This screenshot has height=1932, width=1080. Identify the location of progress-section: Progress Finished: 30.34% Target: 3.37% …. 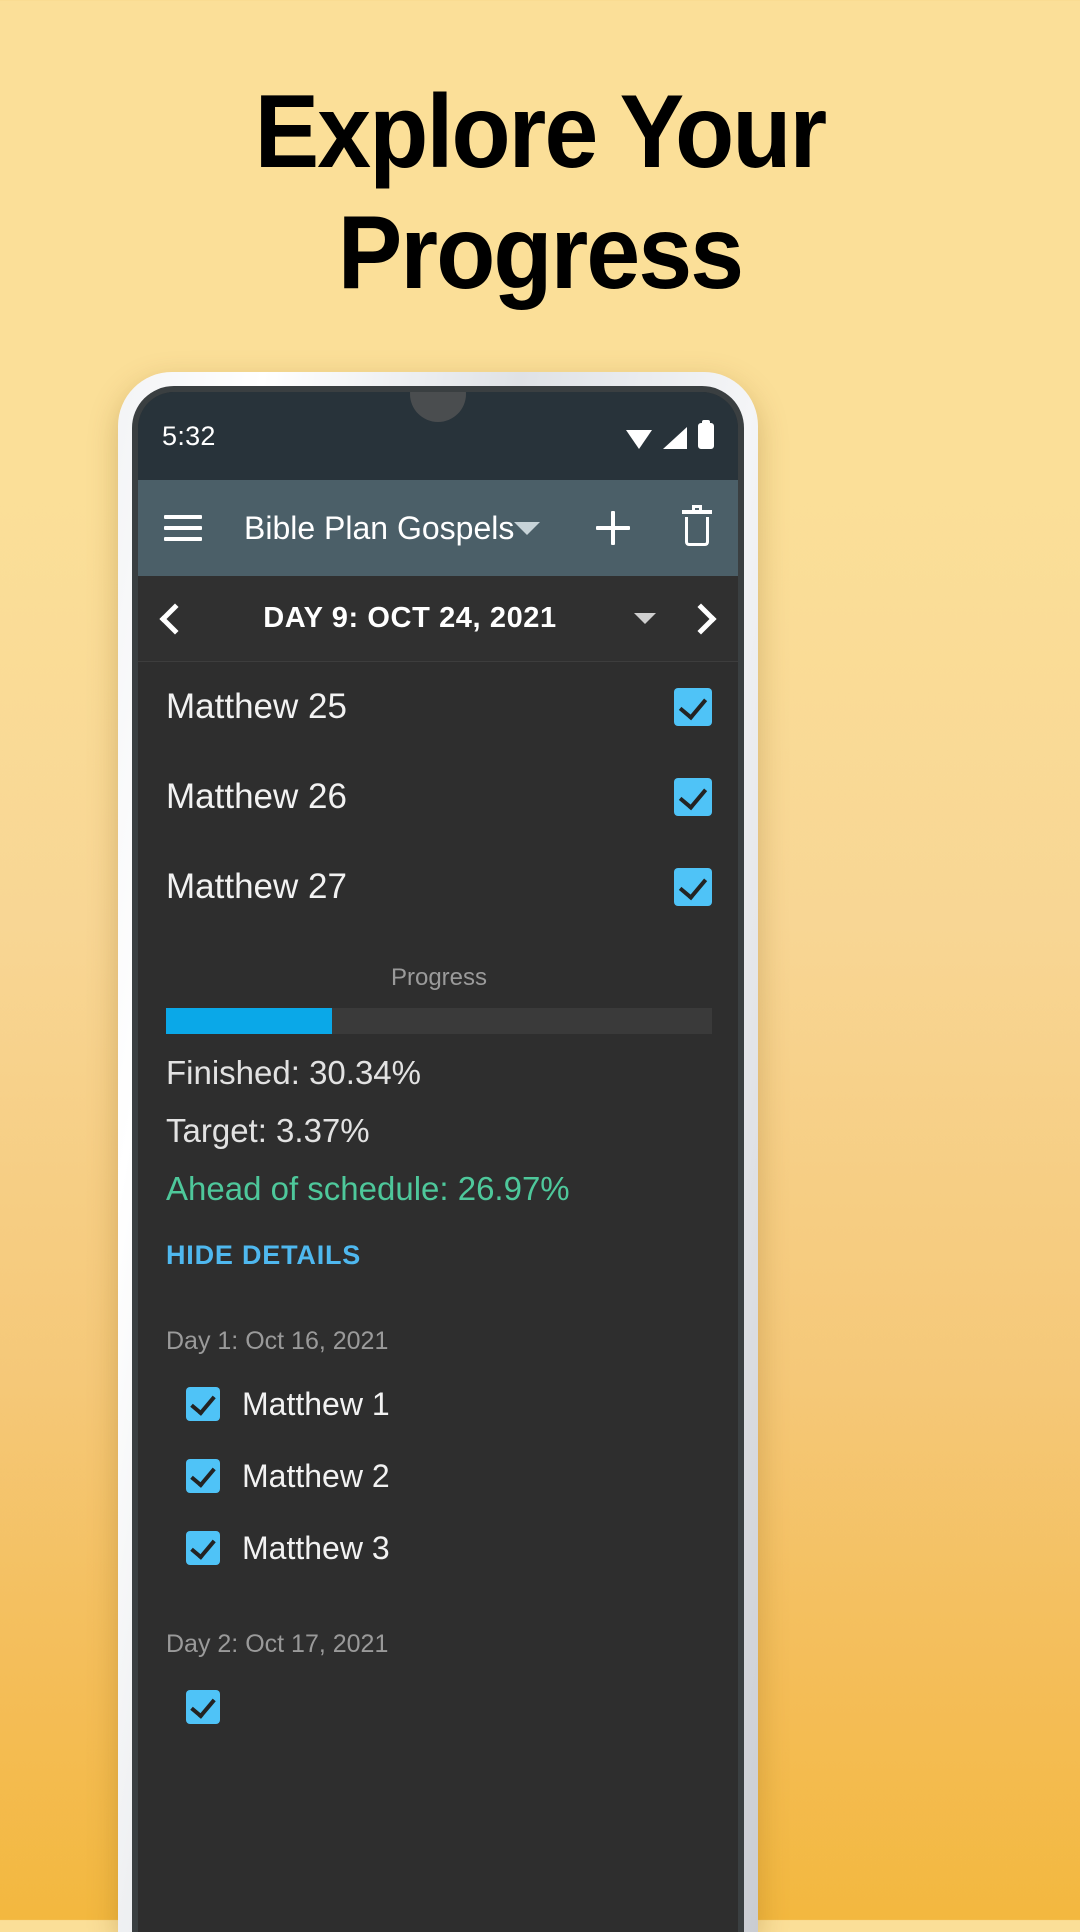
(438, 1101).